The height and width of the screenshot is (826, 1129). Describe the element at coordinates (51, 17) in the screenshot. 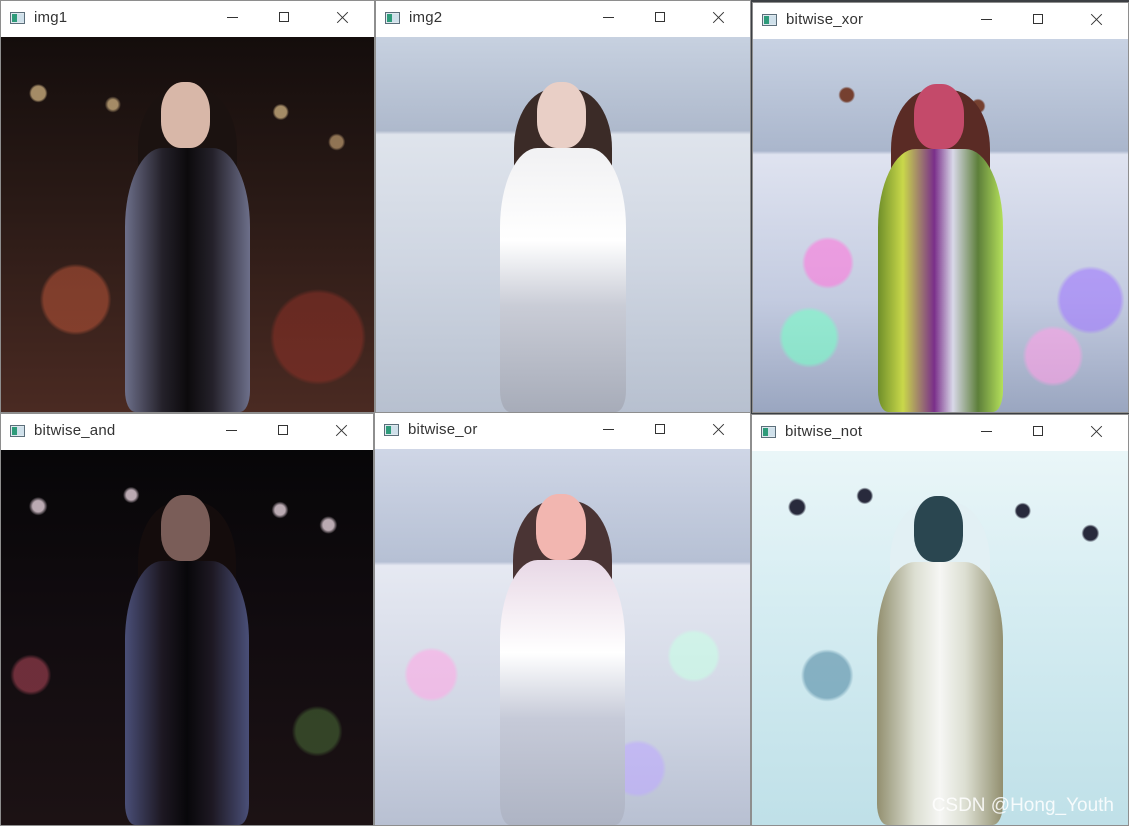

I see `window-title: img1` at that location.